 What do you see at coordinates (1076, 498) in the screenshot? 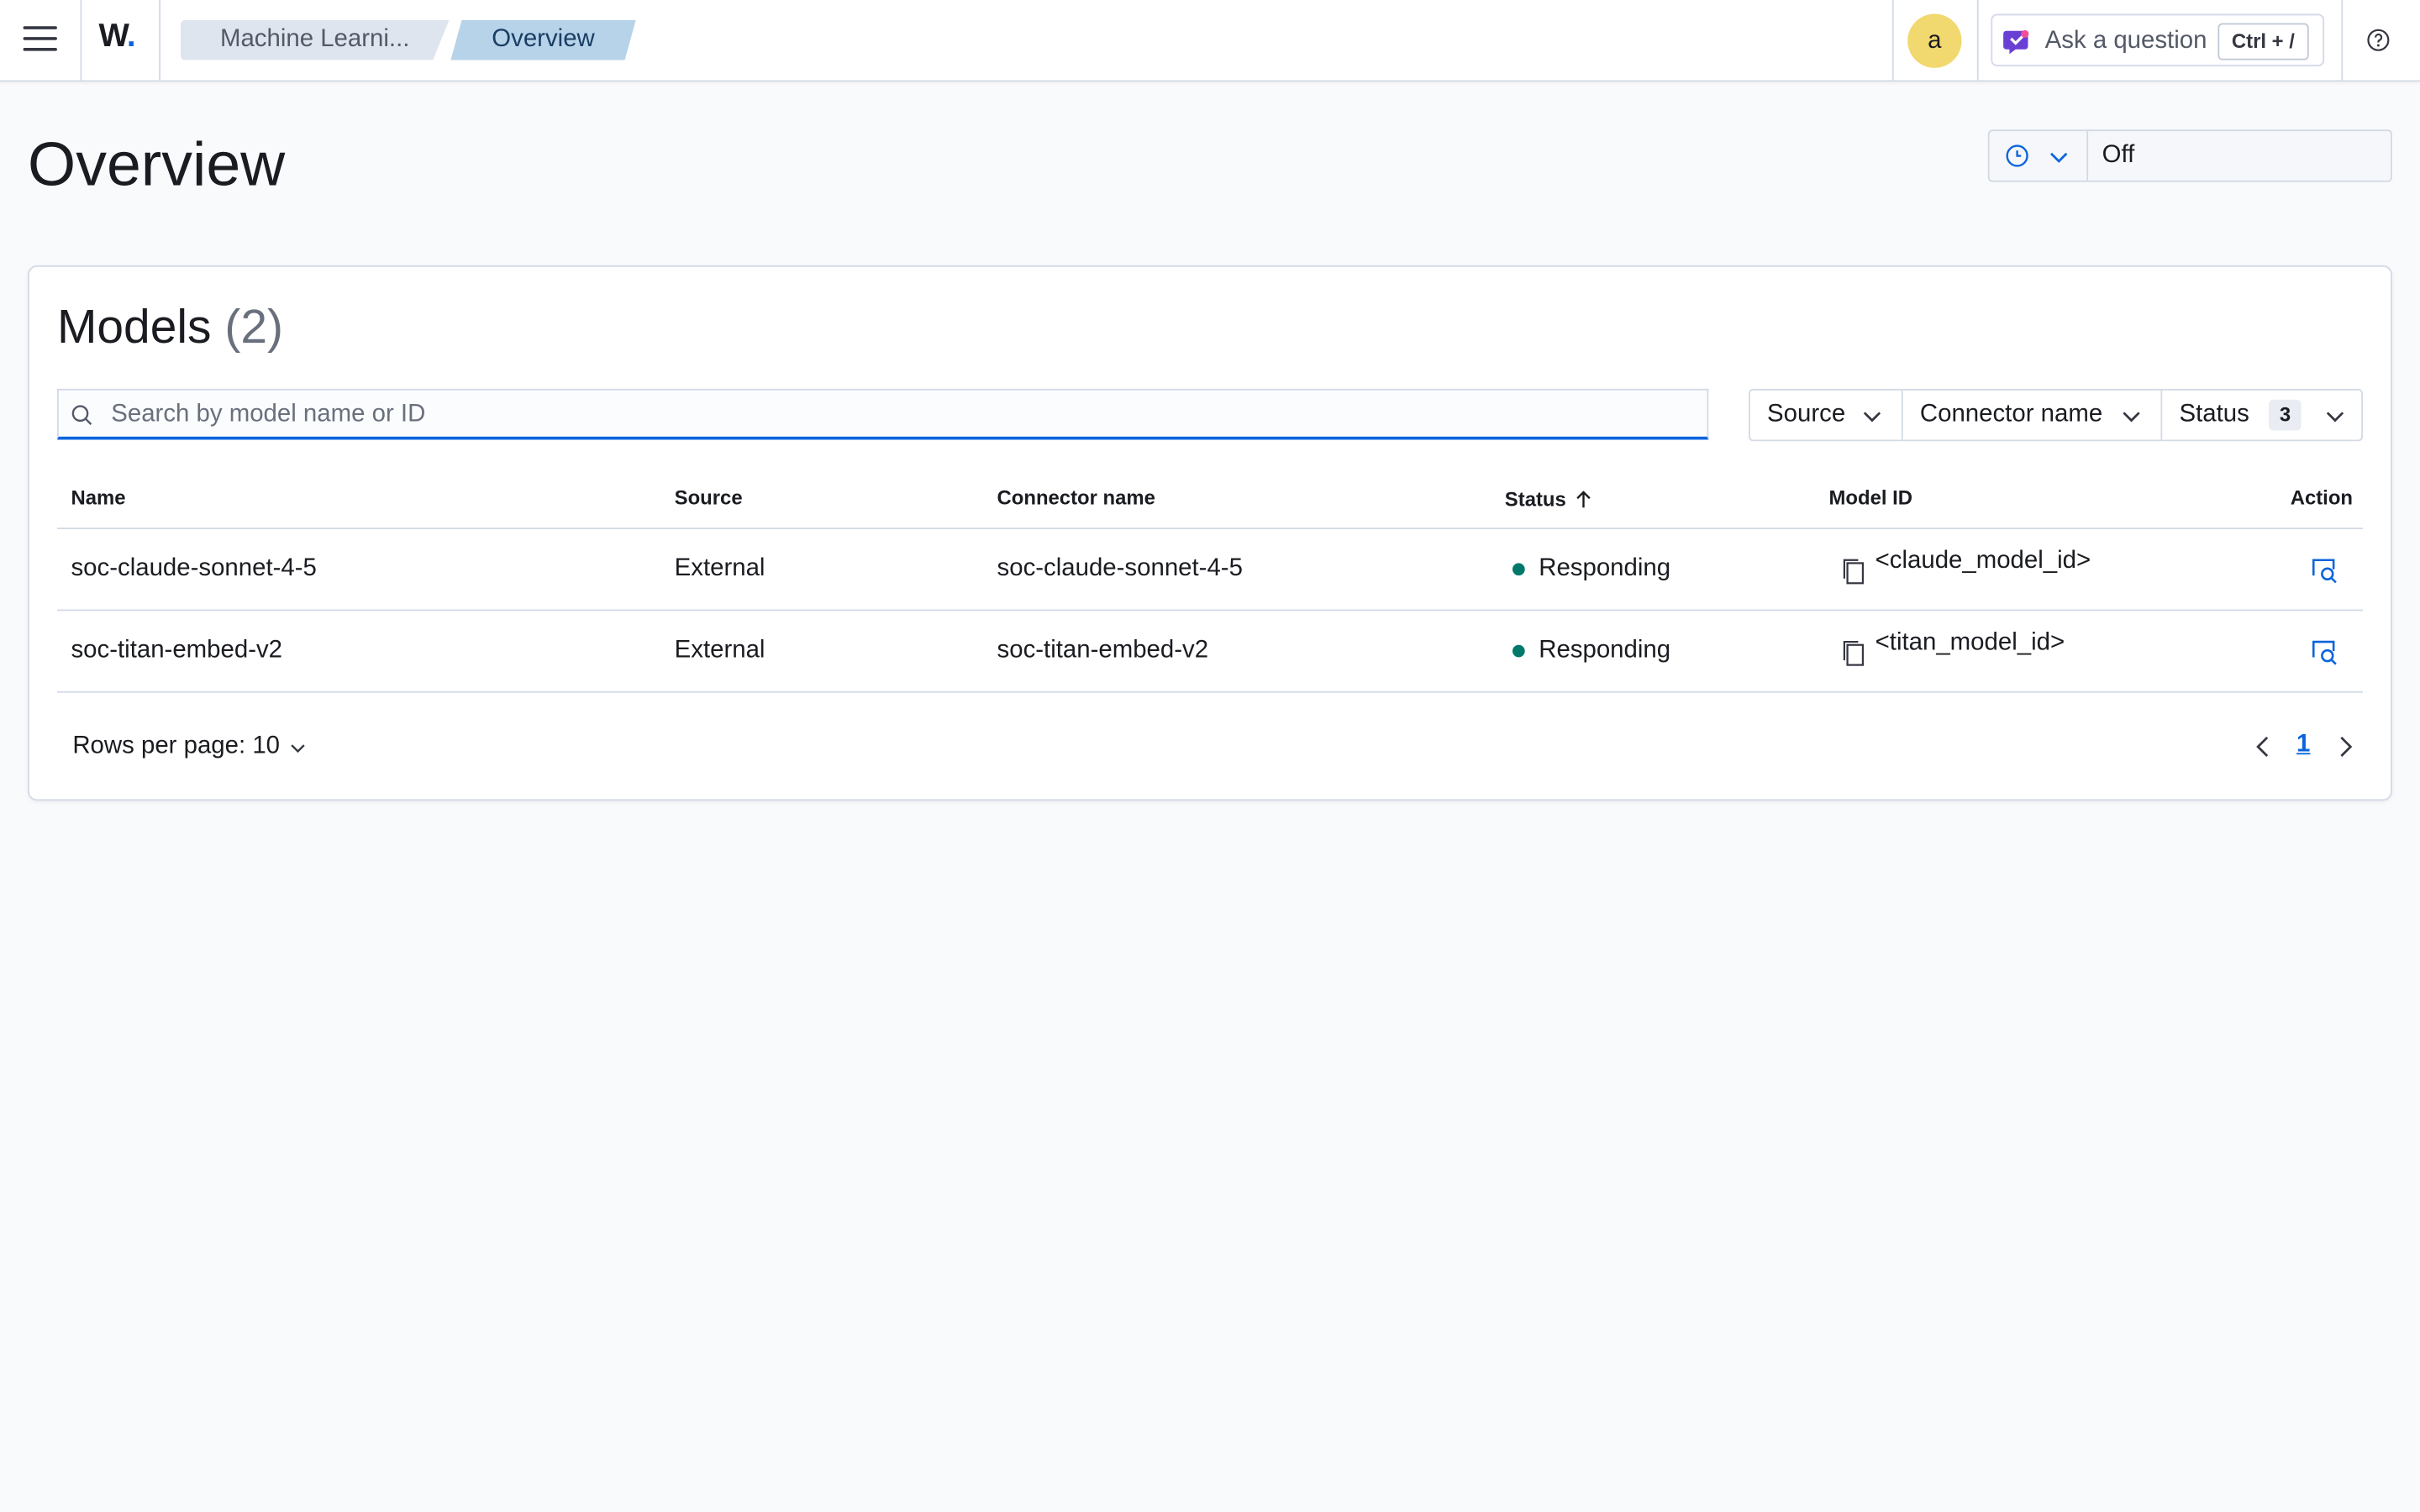
I see `column-header-connector: Connector name` at bounding box center [1076, 498].